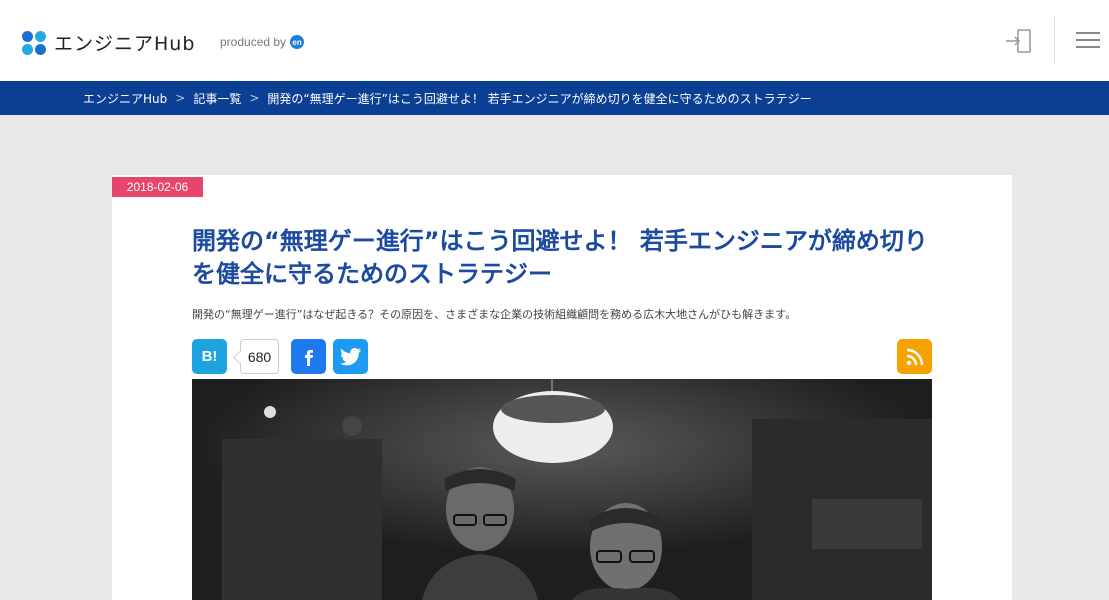 The width and height of the screenshot is (1109, 600). What do you see at coordinates (157, 187) in the screenshot?
I see `article-date: 2018-02-06` at bounding box center [157, 187].